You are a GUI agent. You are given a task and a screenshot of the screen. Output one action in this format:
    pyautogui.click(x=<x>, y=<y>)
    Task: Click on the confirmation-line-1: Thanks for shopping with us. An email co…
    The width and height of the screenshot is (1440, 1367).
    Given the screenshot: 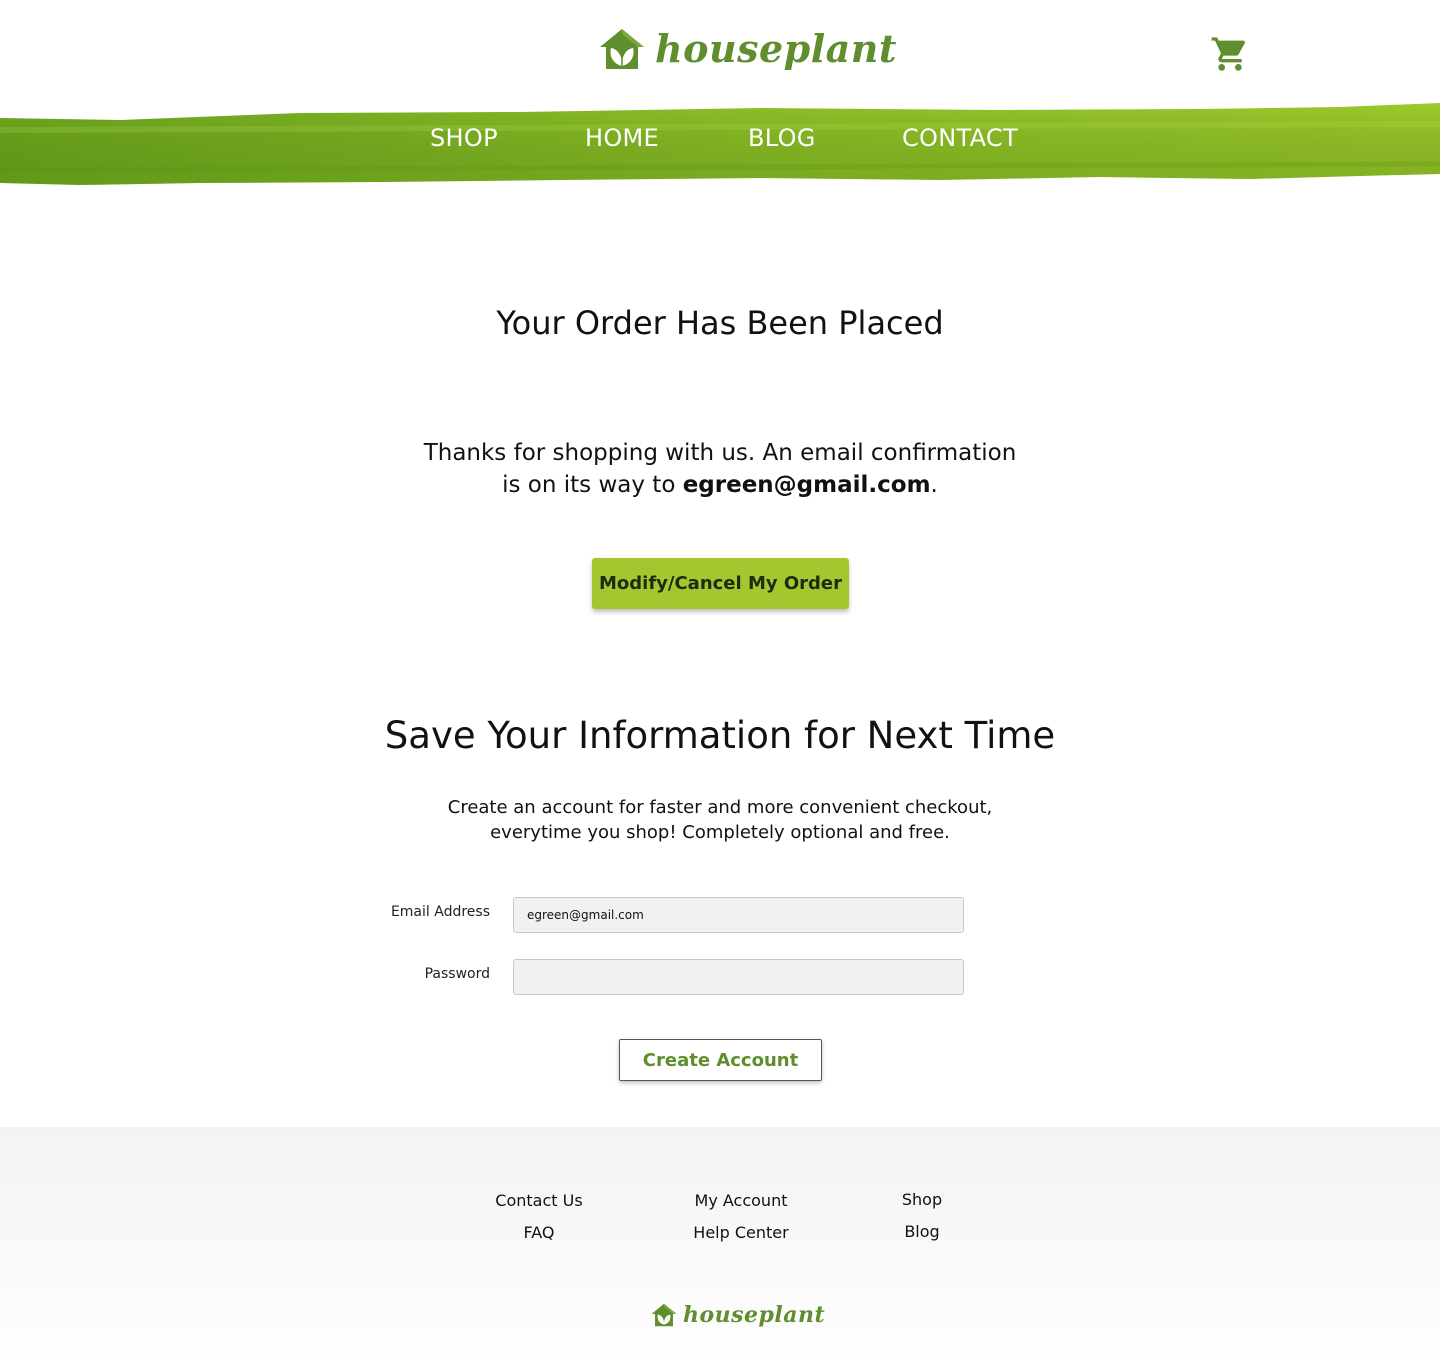 What is the action you would take?
    pyautogui.click(x=720, y=453)
    